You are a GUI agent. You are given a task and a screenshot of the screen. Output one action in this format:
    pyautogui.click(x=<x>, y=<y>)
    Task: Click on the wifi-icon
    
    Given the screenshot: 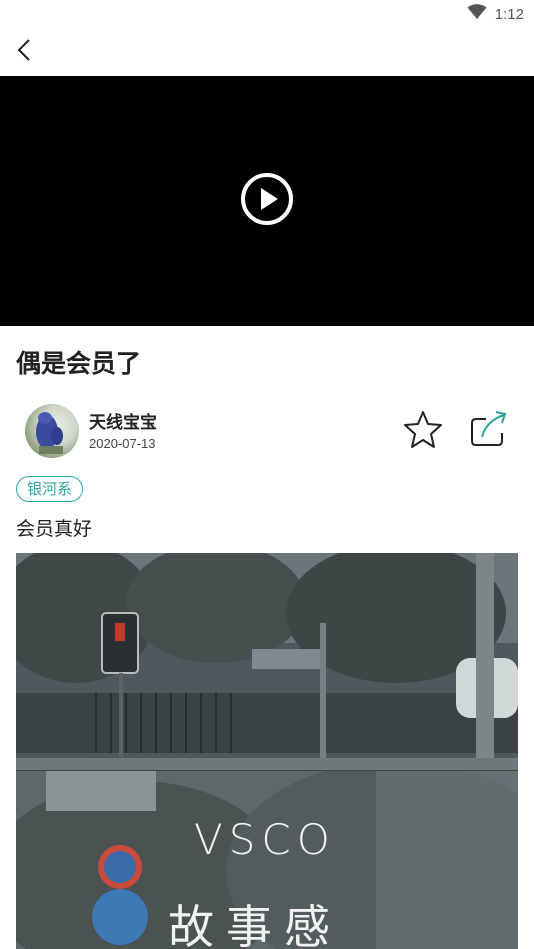 What is the action you would take?
    pyautogui.click(x=477, y=14)
    